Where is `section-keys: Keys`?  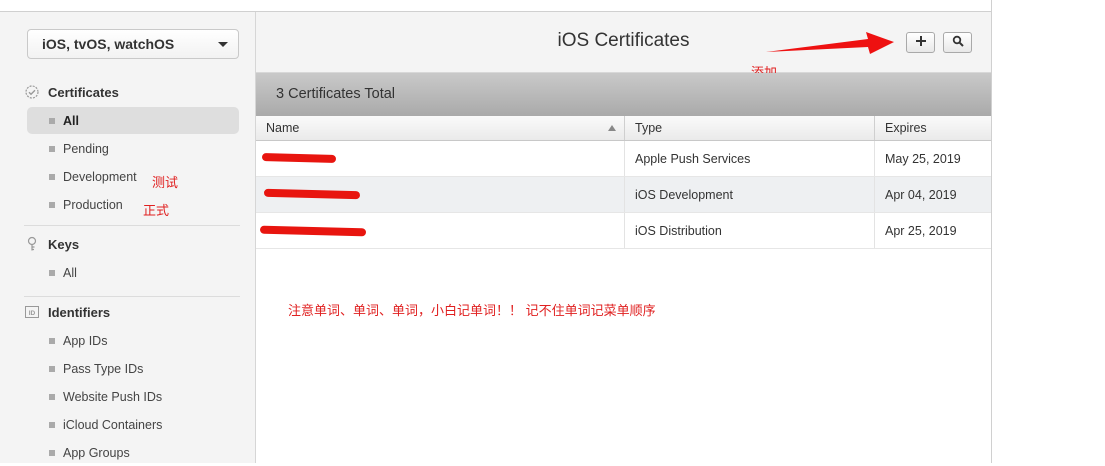 section-keys: Keys is located at coordinates (51, 244).